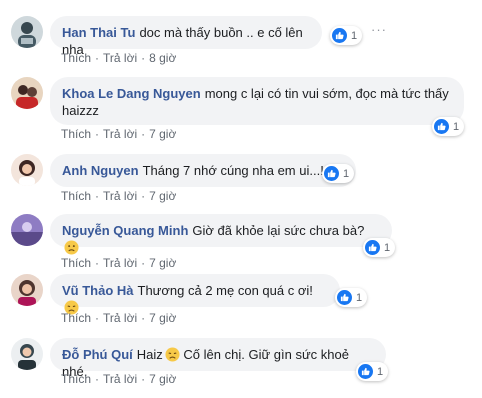 The height and width of the screenshot is (398, 482). Describe the element at coordinates (233, 170) in the screenshot. I see `comment-text: Tháng 7 nhớ cúng nha em ui...!` at that location.